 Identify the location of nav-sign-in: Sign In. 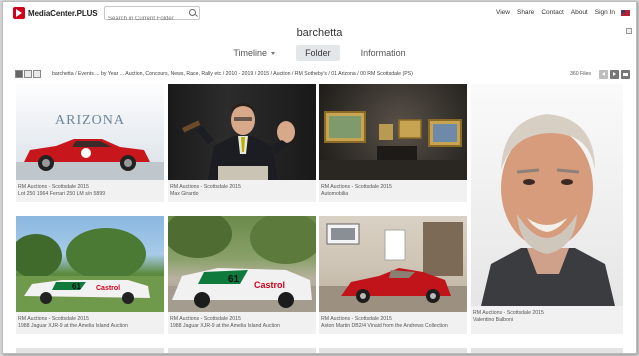
(605, 12).